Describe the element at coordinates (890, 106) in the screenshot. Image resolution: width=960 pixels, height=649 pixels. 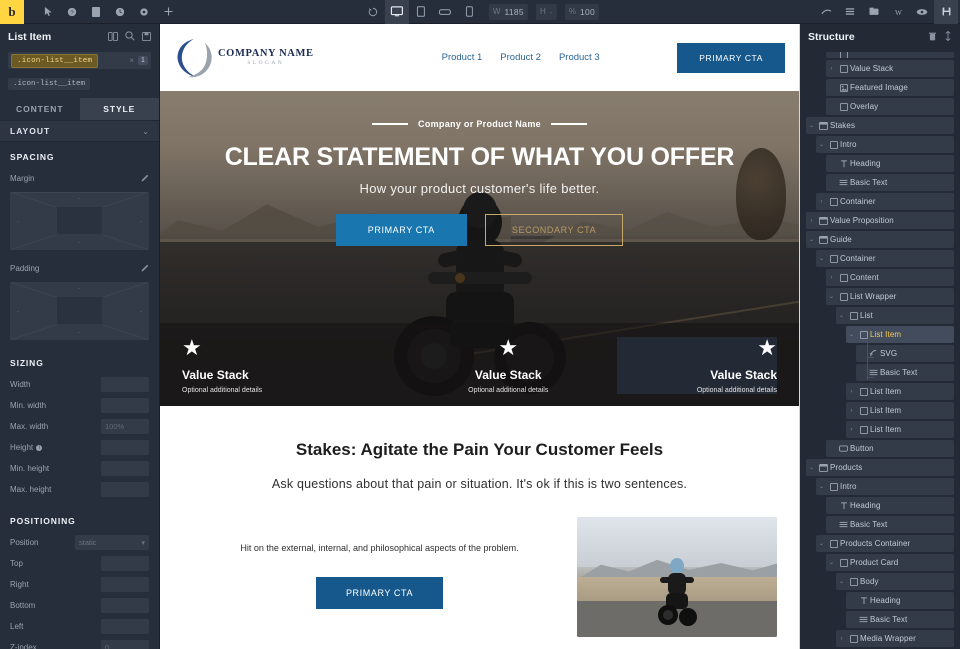
I see `tree-node-overlay: Overlay` at that location.